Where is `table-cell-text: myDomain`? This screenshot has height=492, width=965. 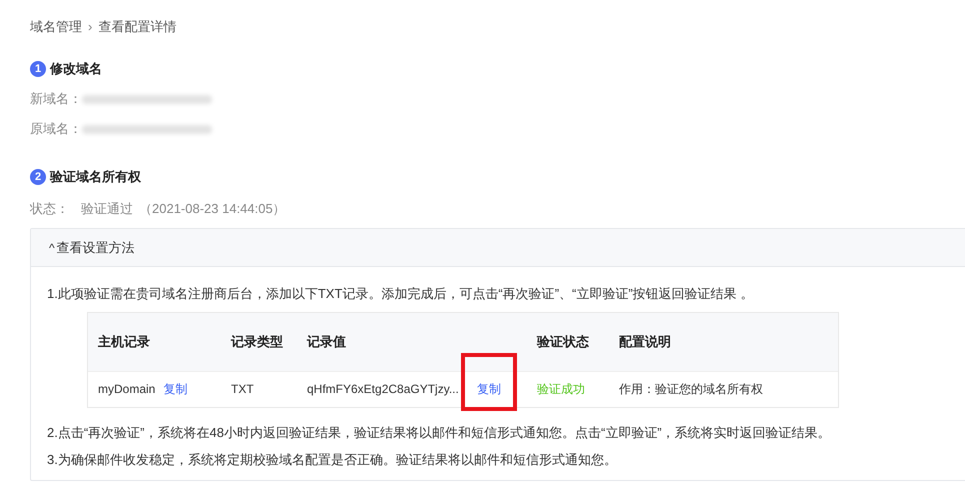 table-cell-text: myDomain is located at coordinates (127, 389).